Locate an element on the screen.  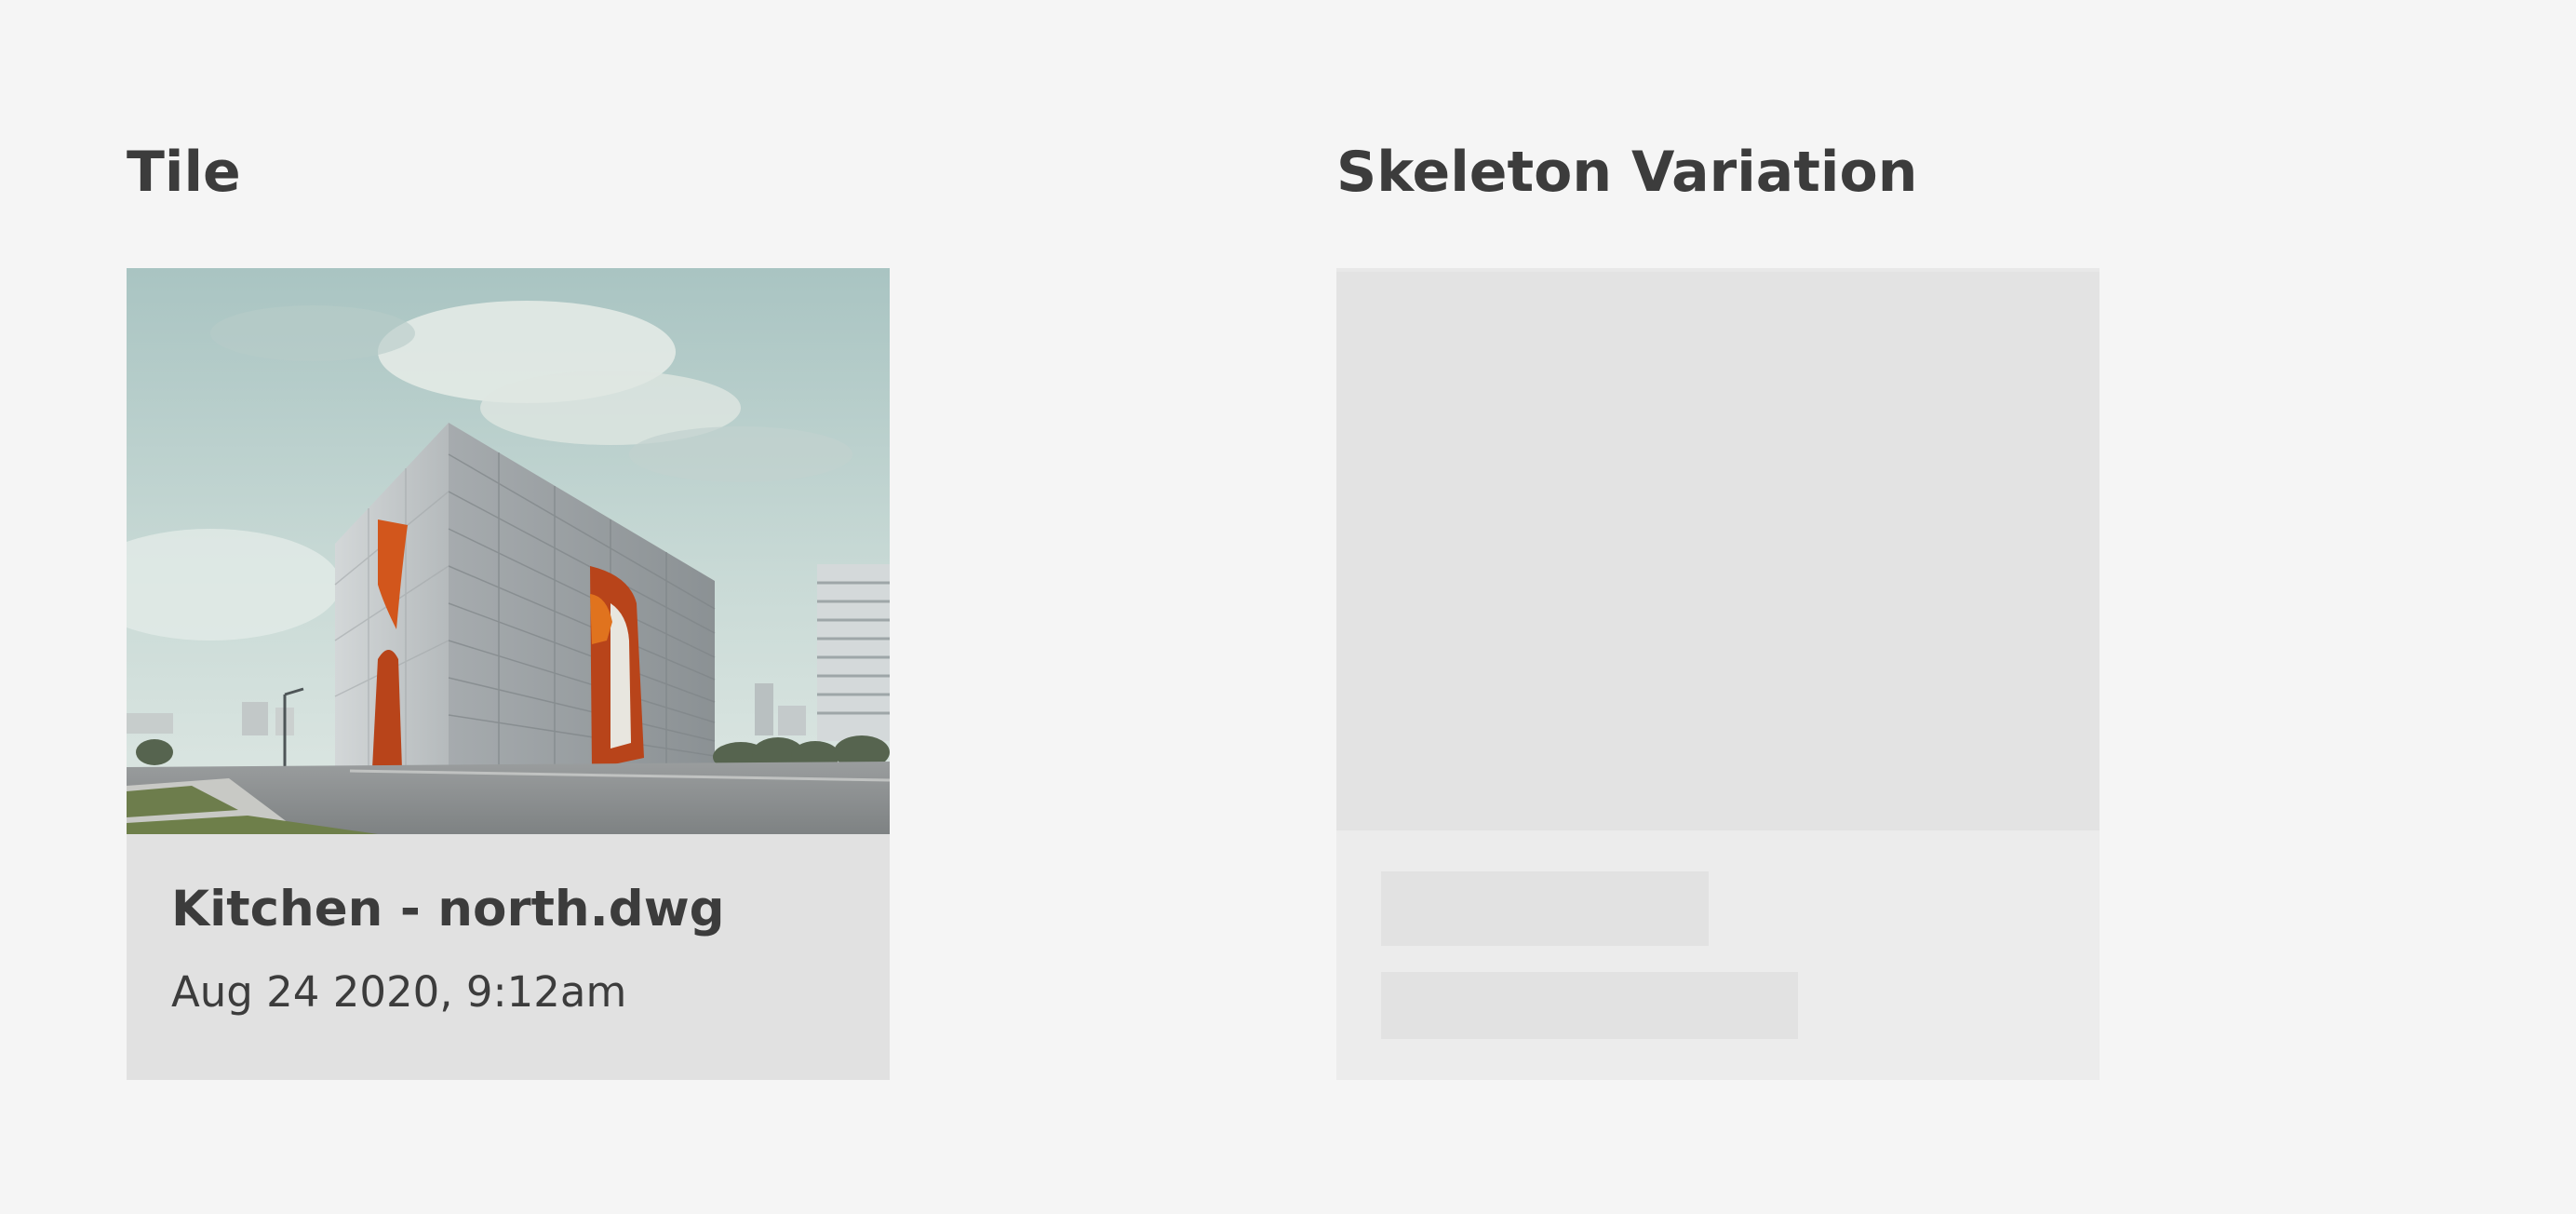
tile-date: Aug 24 2020, 9:12am is located at coordinates (399, 992).